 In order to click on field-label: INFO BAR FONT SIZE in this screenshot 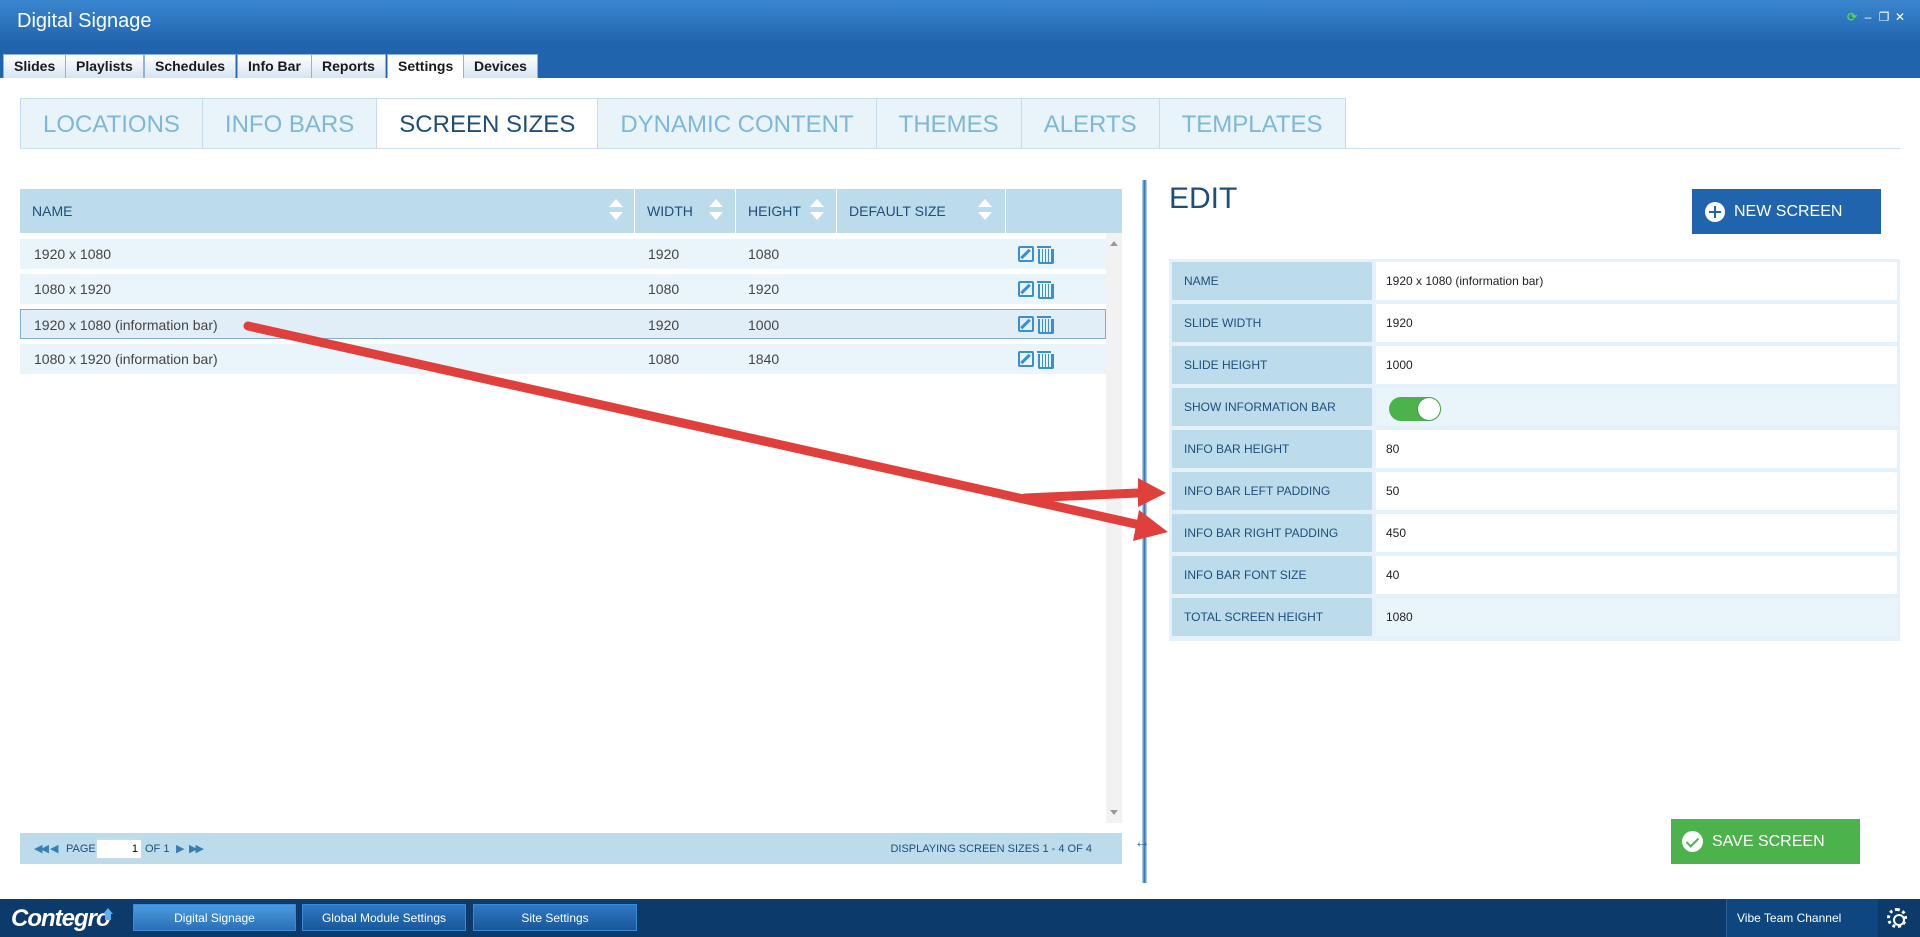, I will do `click(1272, 575)`.